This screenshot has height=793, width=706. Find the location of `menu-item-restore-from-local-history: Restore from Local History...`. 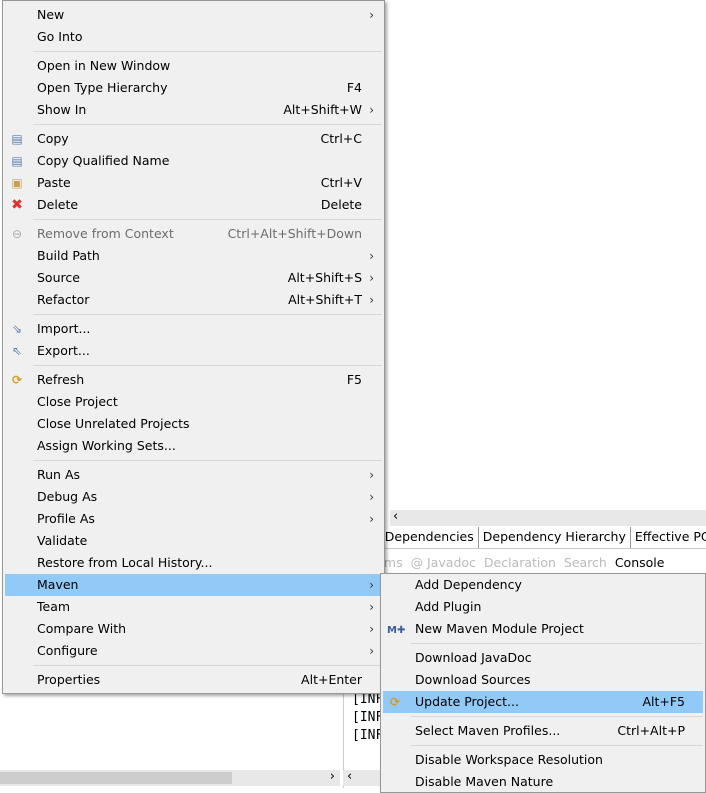

menu-item-restore-from-local-history: Restore from Local History... is located at coordinates (193, 563).